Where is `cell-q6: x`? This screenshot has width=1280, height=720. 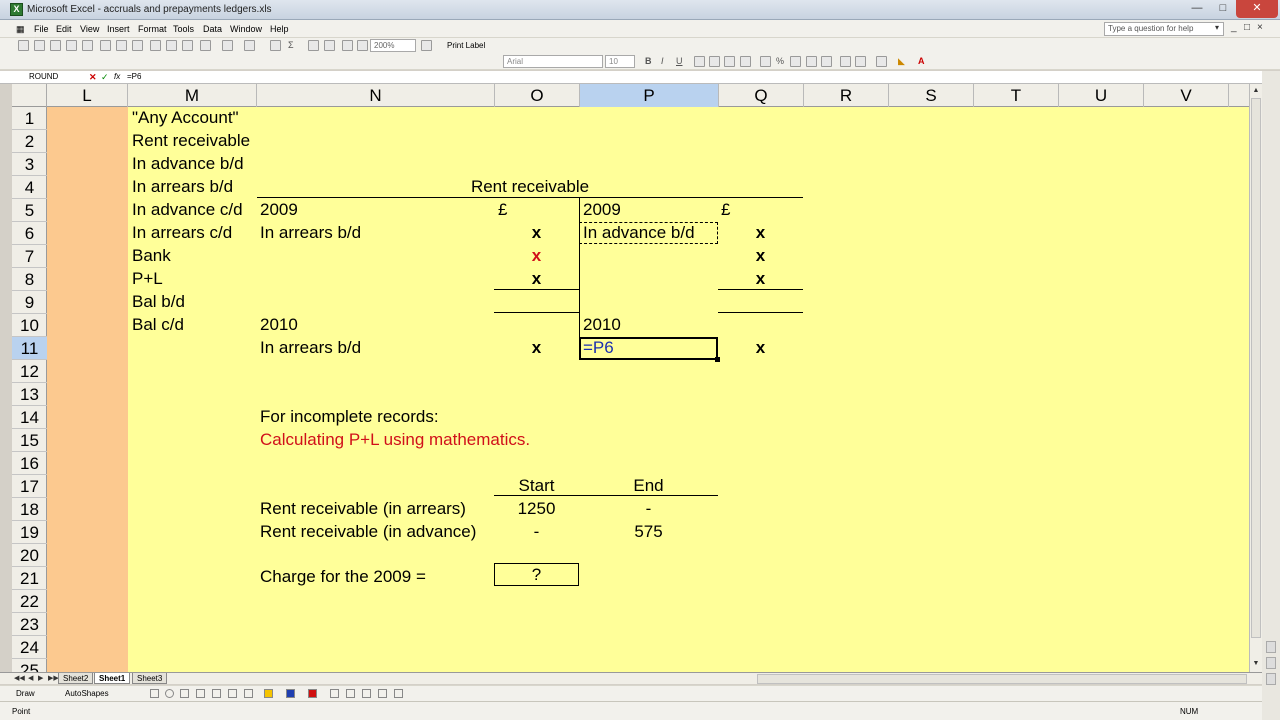 cell-q6: x is located at coordinates (760, 233).